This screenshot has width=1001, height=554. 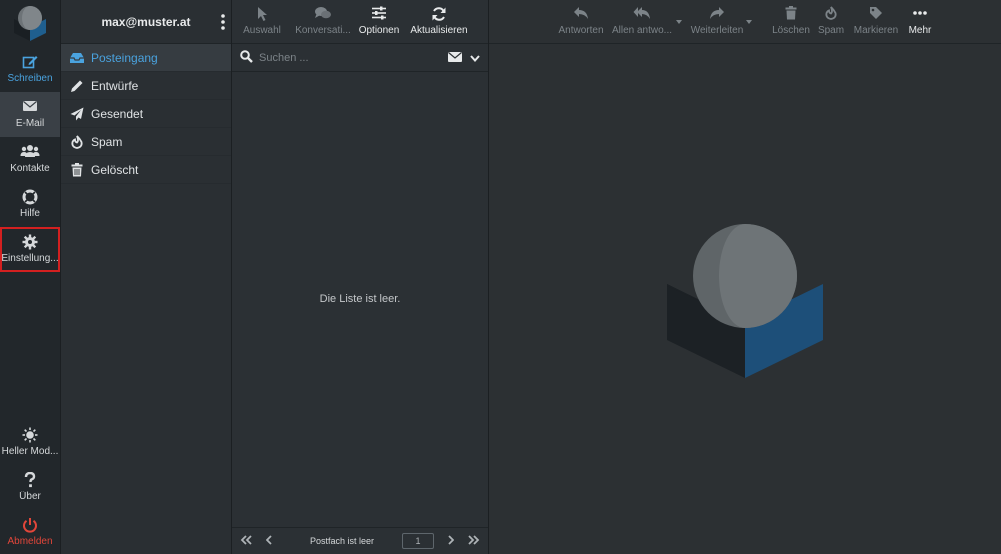 I want to click on reply-button: Antworten, so click(x=581, y=18).